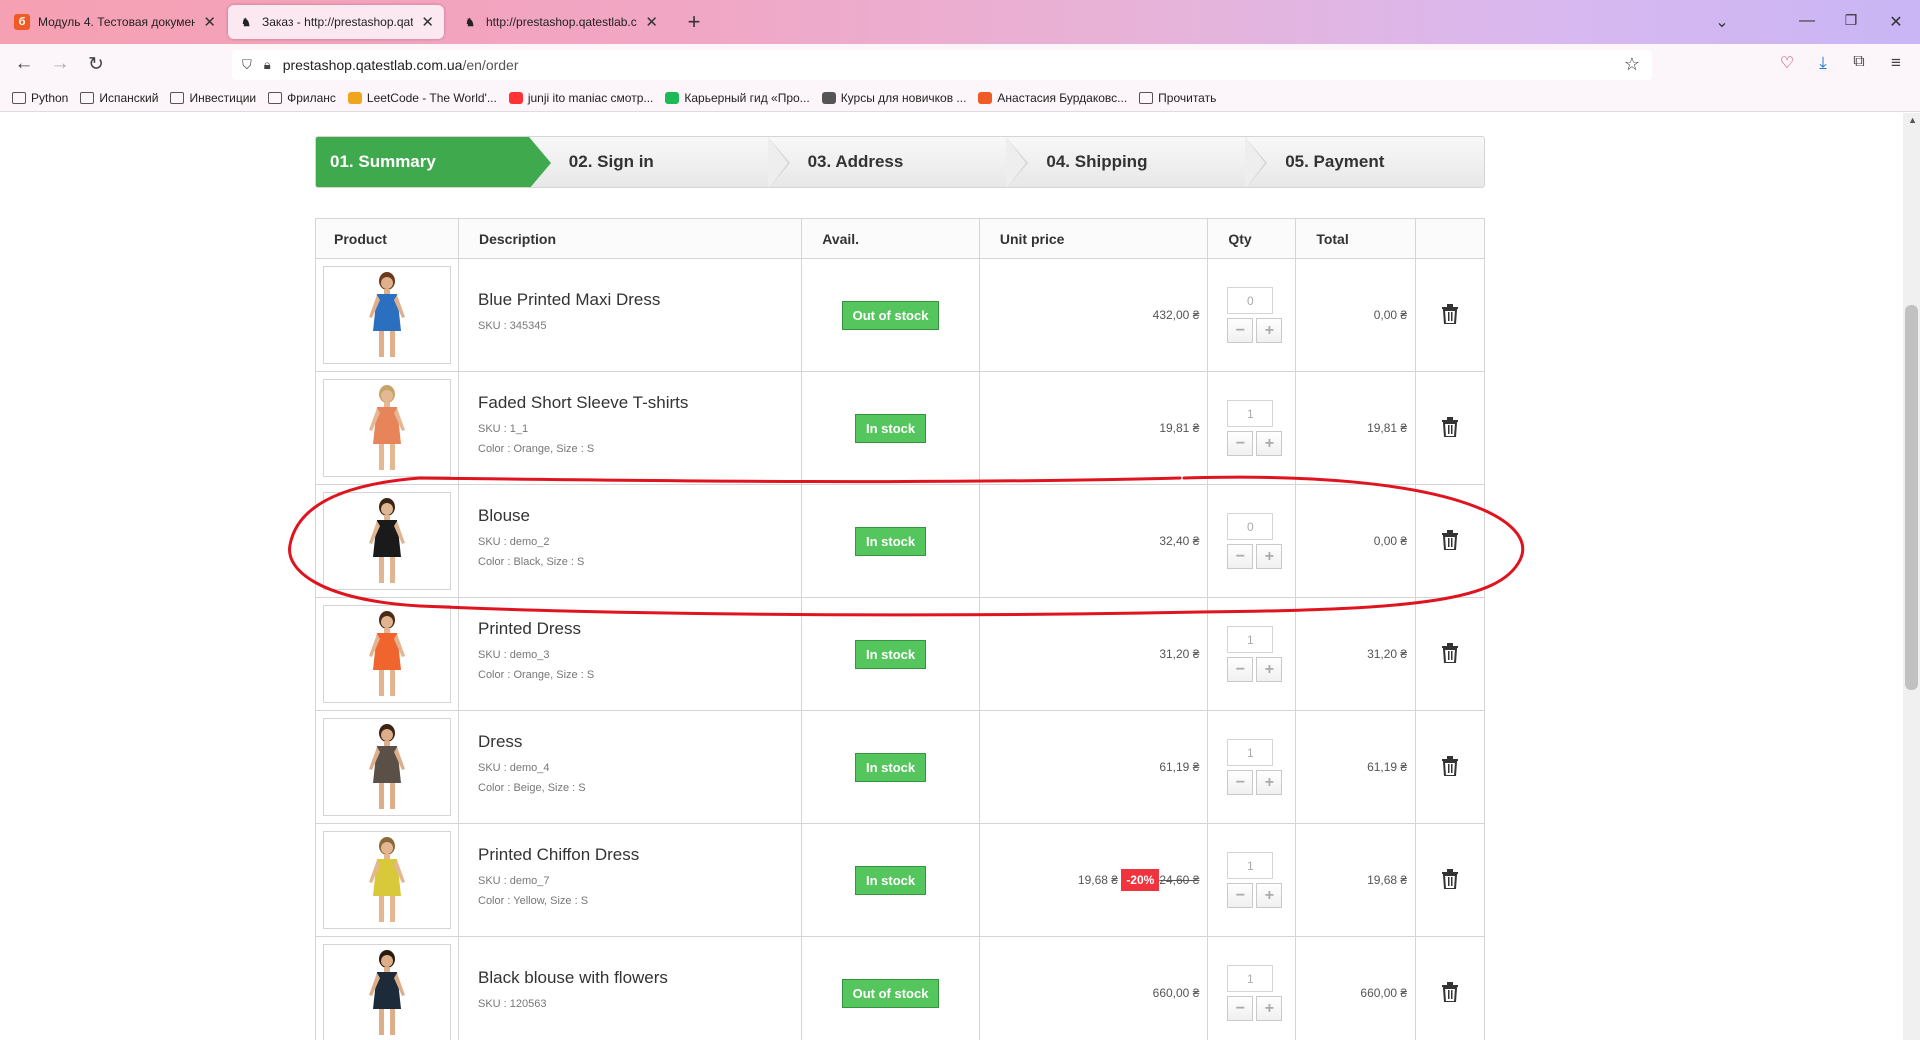 This screenshot has width=1920, height=1040. I want to click on product-name-link: Blue Printed Maxi Dress, so click(639, 300).